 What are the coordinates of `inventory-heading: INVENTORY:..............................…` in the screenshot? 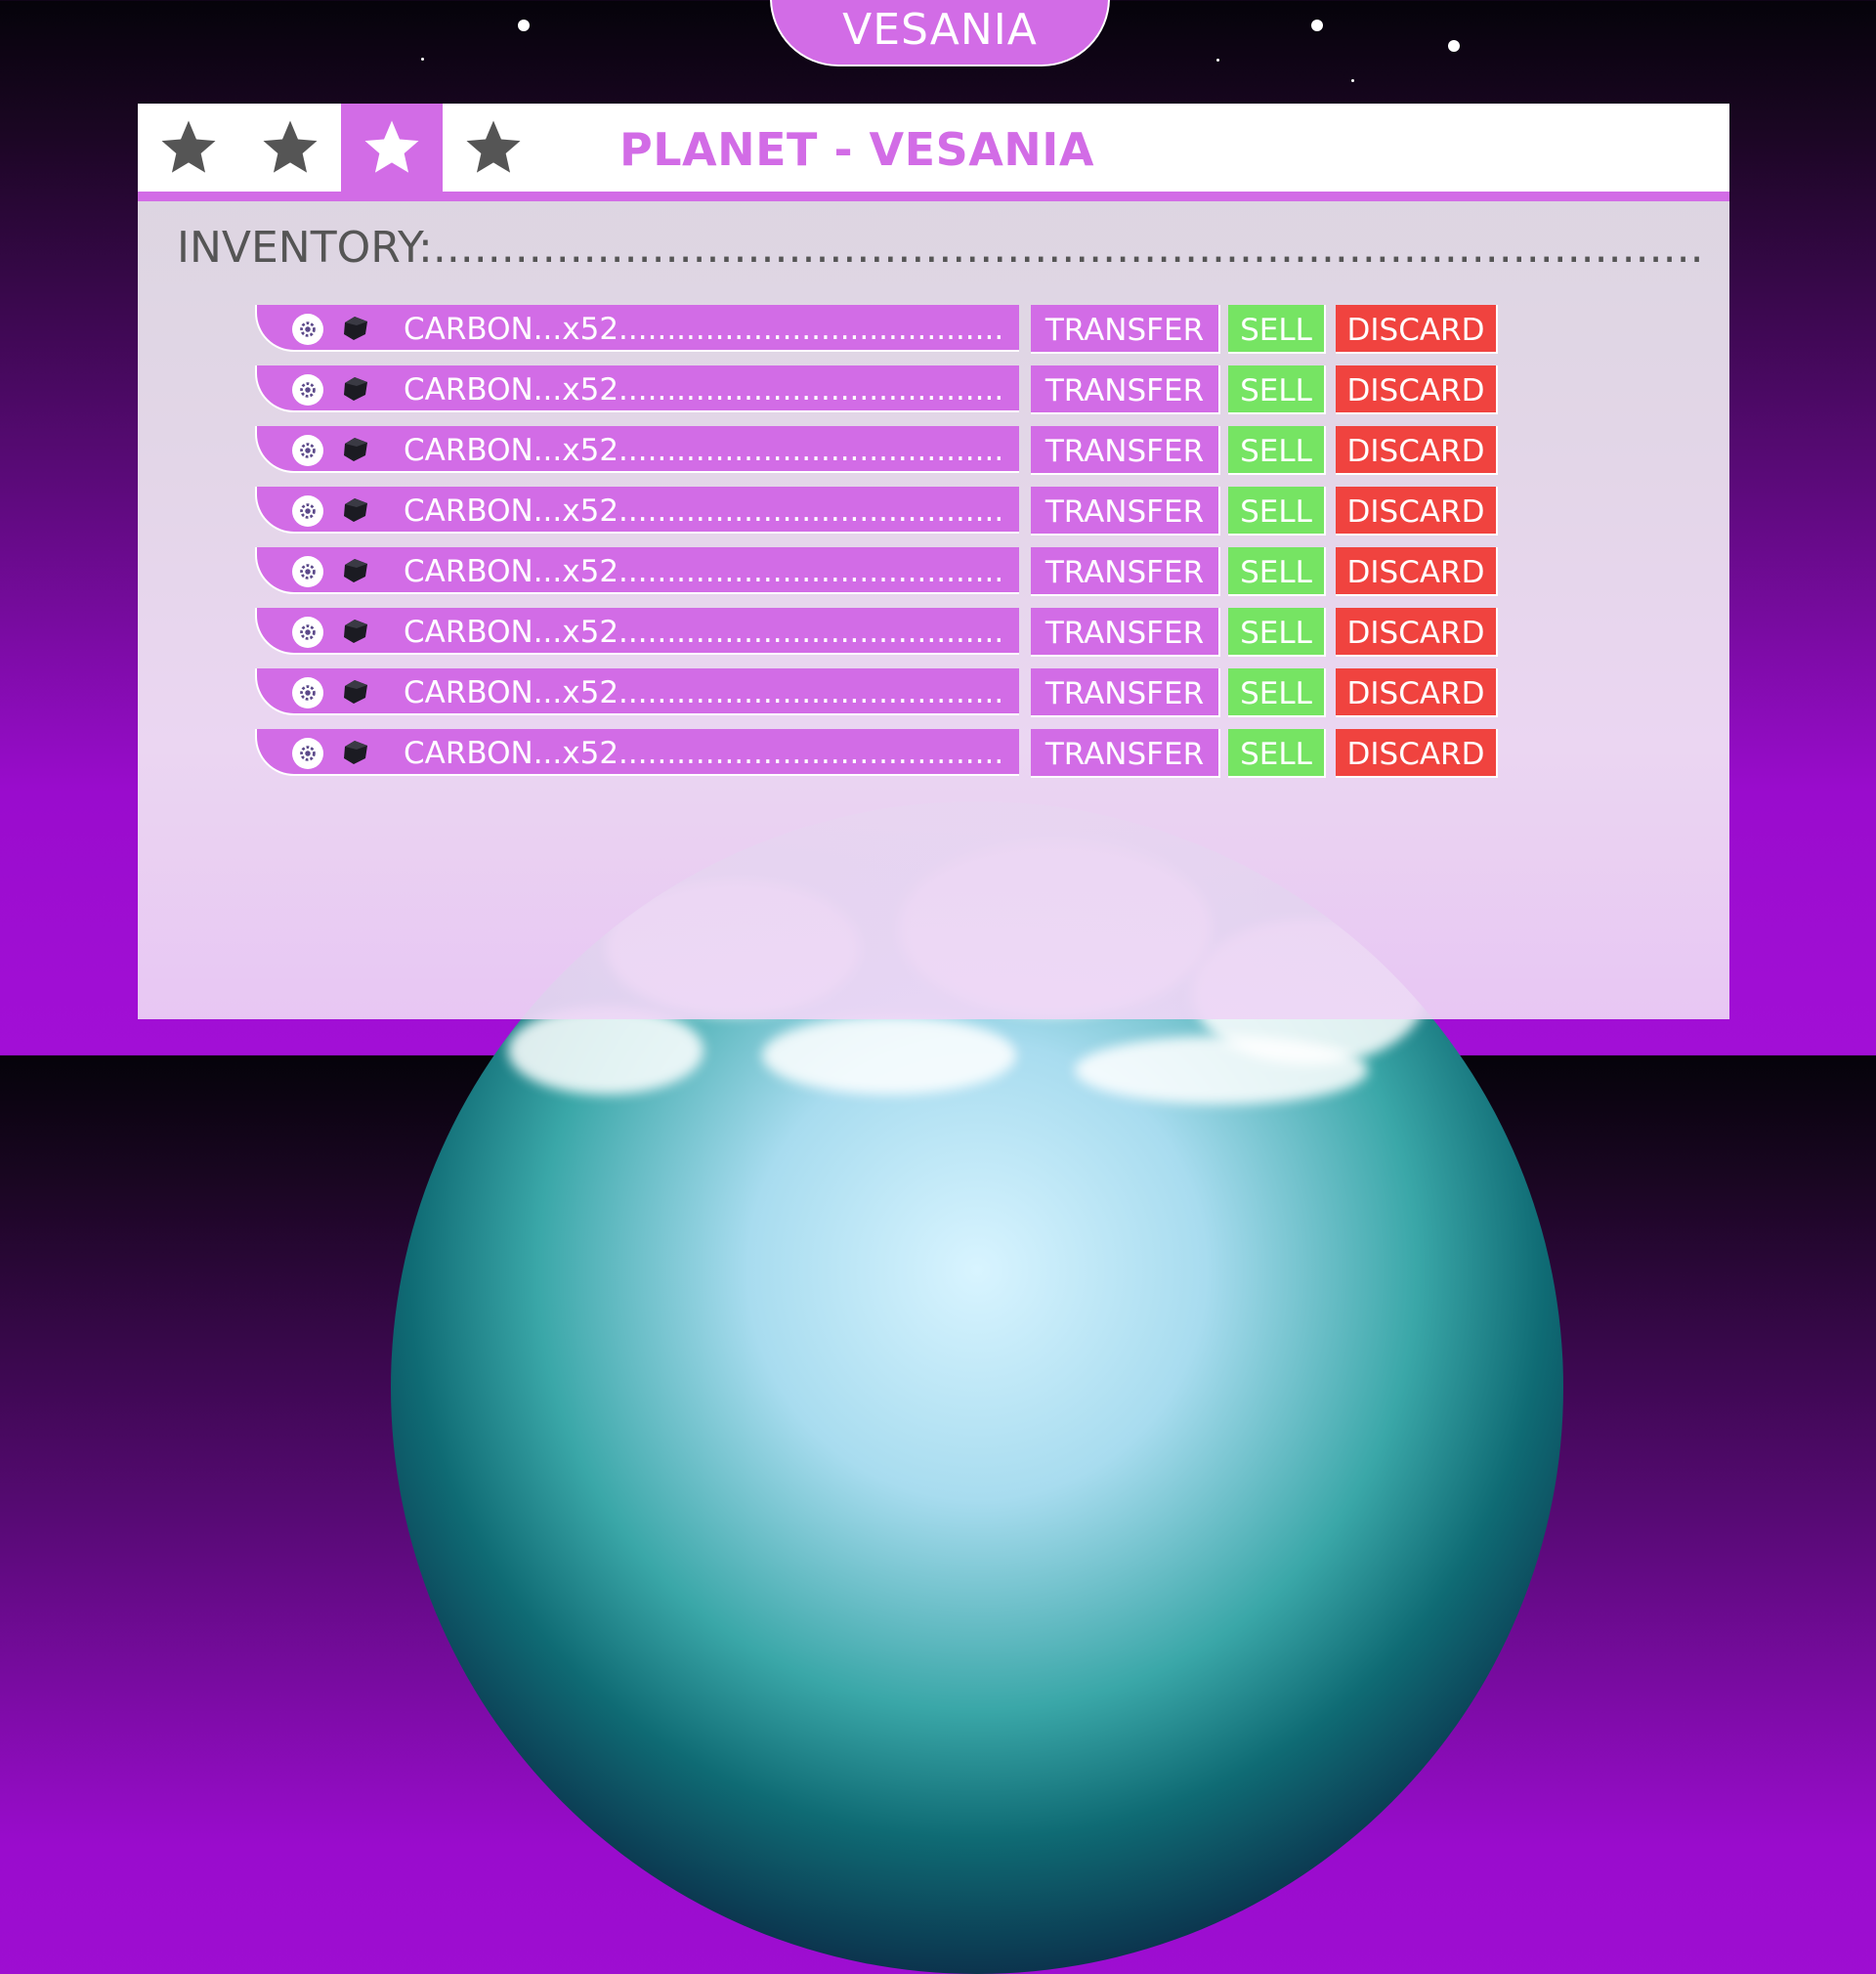 It's located at (939, 248).